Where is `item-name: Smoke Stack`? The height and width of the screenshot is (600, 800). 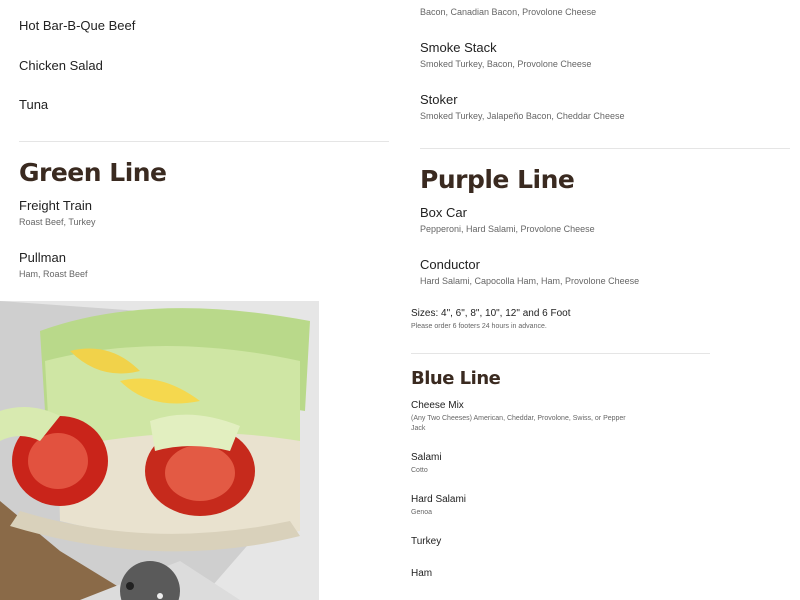 item-name: Smoke Stack is located at coordinates (458, 47).